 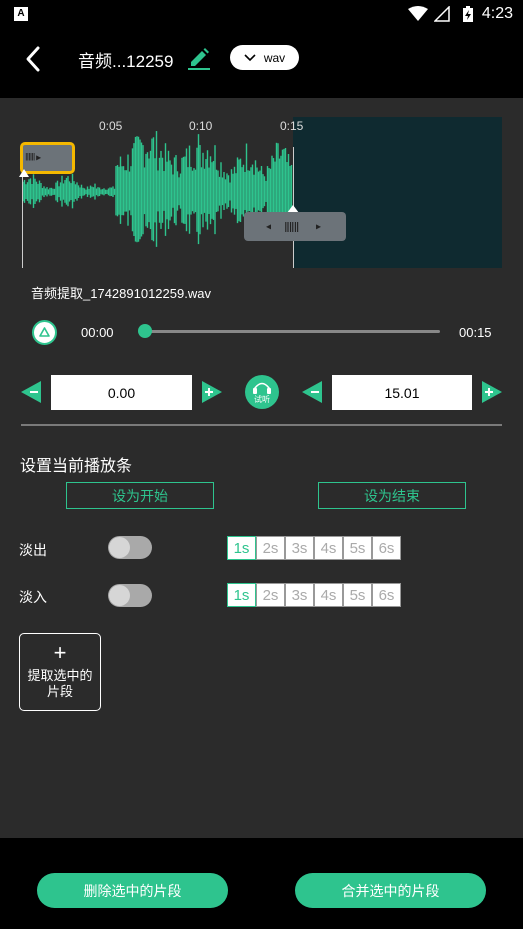 What do you see at coordinates (497, 13) in the screenshot?
I see `clock: 4:23` at bounding box center [497, 13].